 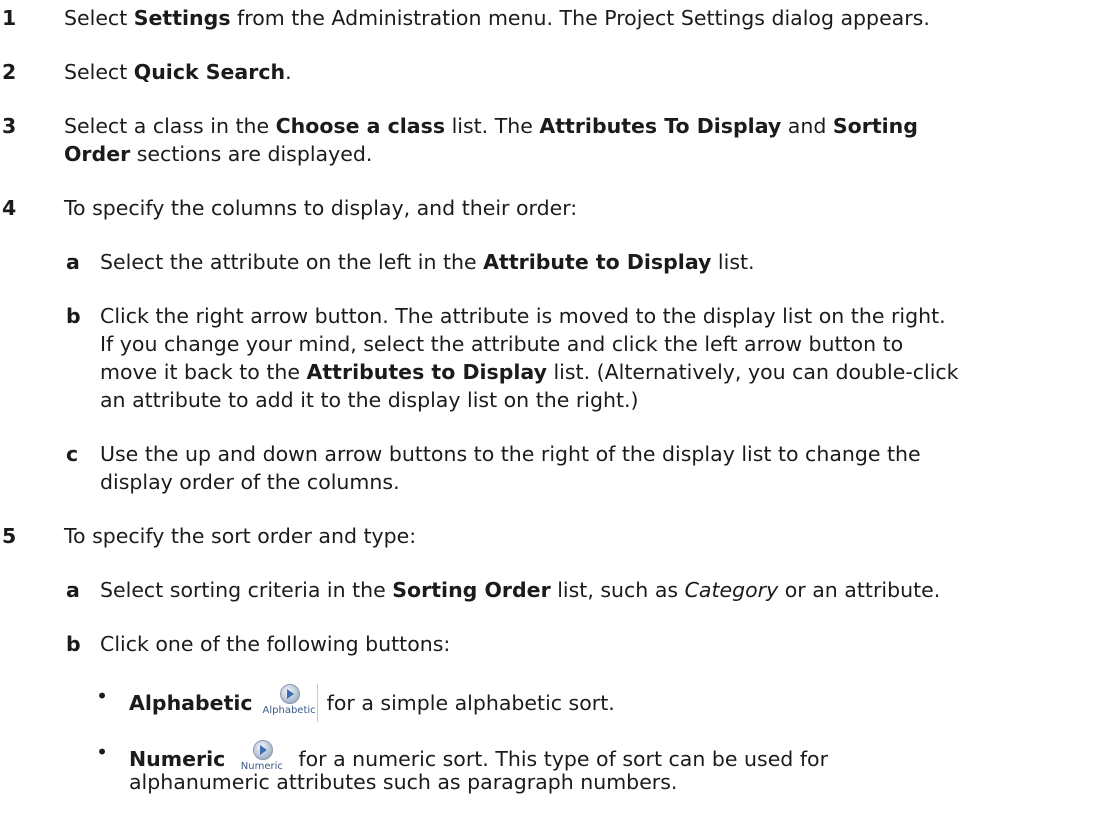 I want to click on step-number: 5, so click(x=9, y=536).